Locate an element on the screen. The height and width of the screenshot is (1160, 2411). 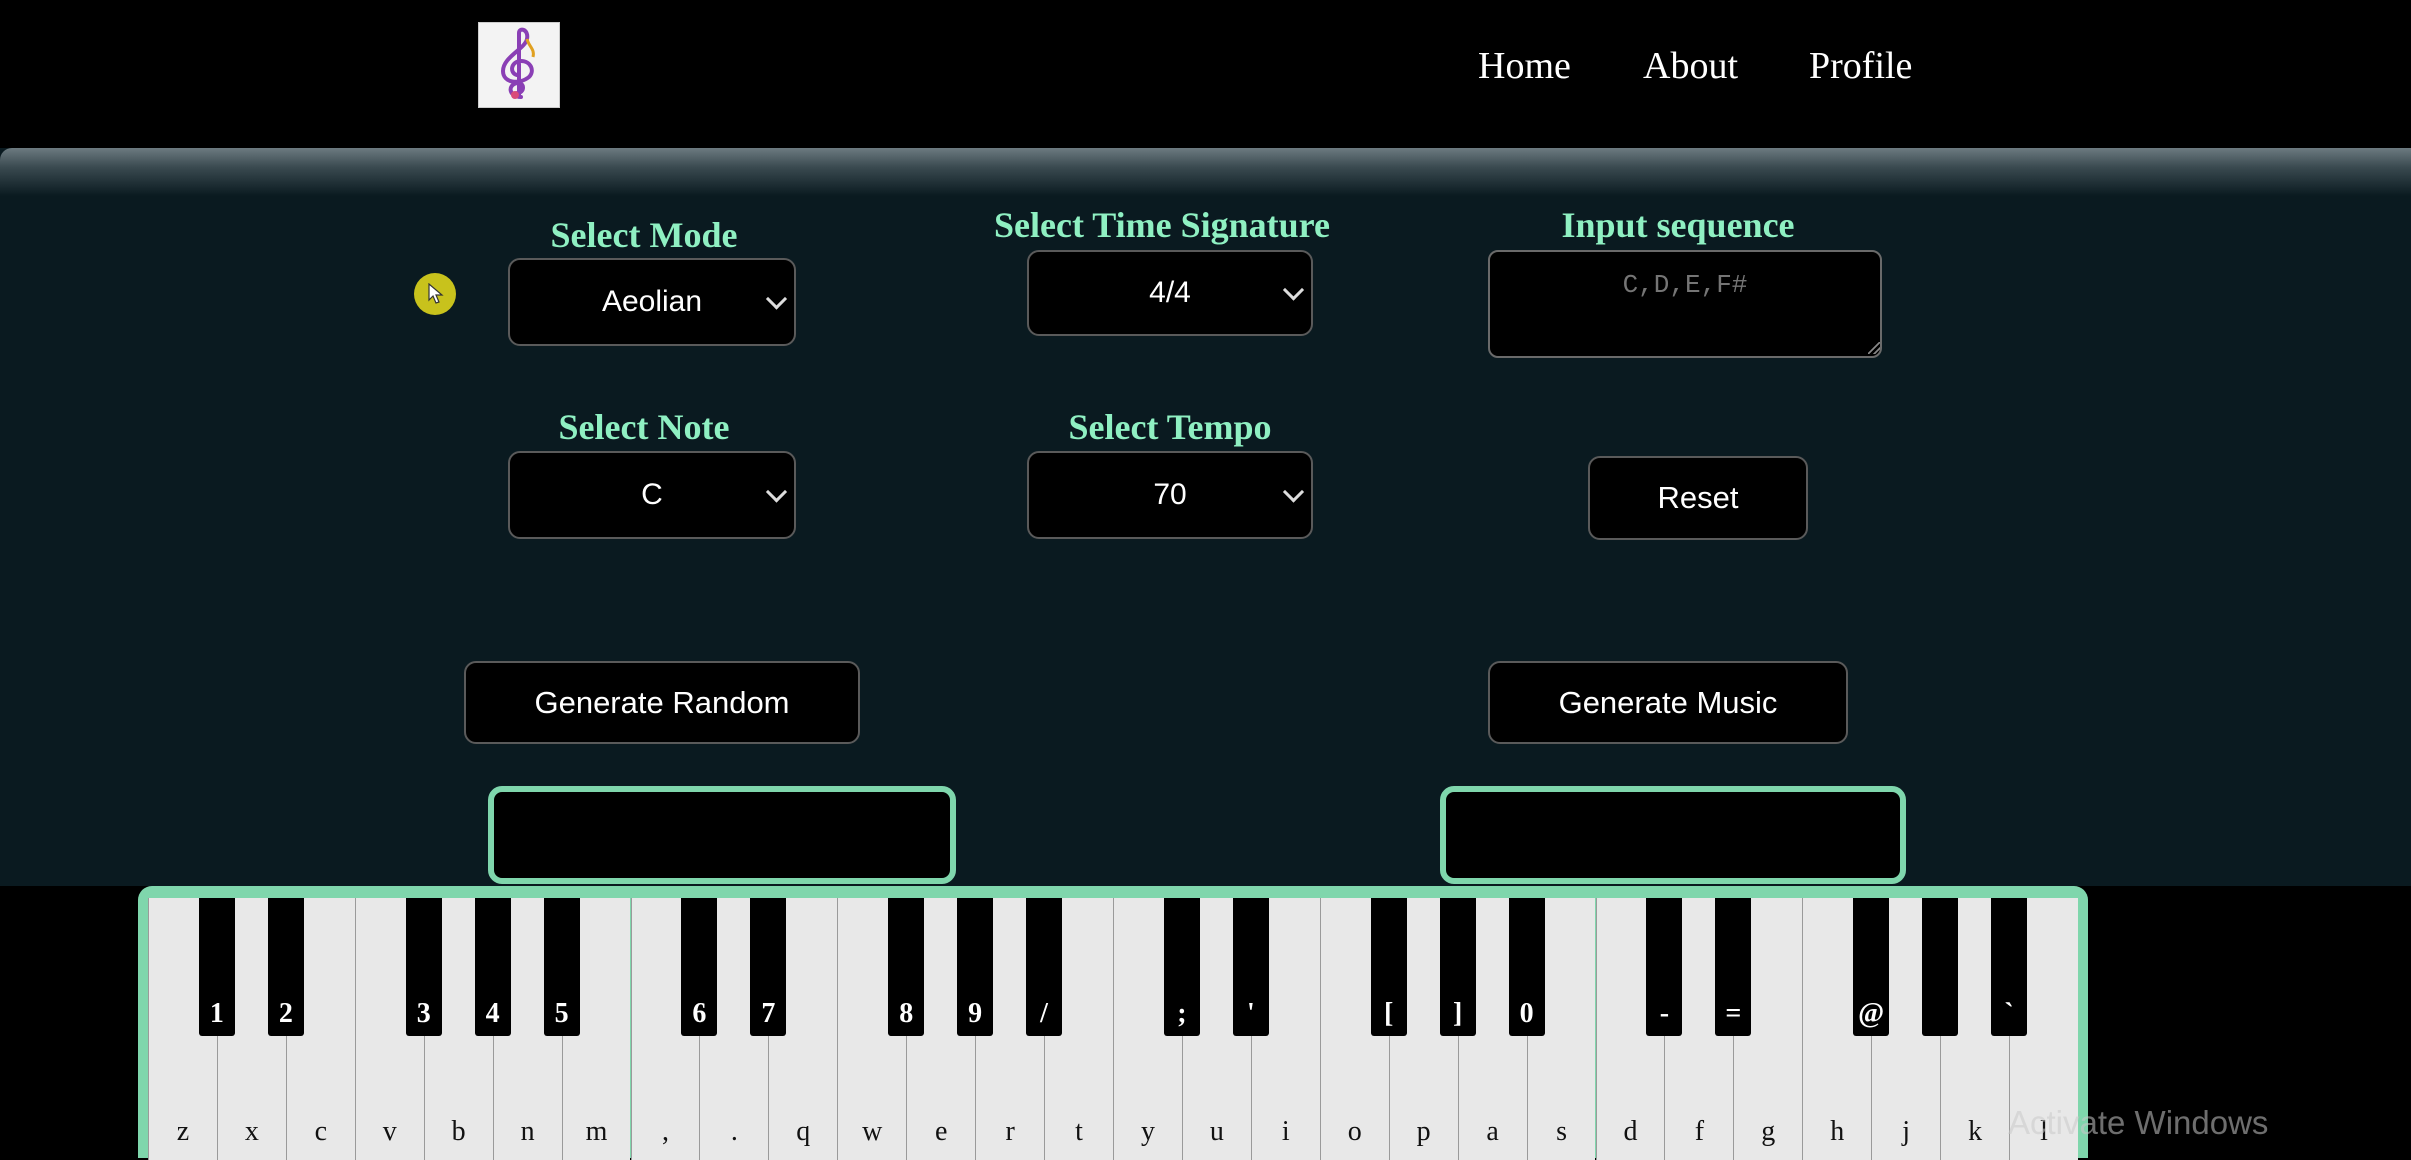
black-key: ' is located at coordinates (1250, 967).